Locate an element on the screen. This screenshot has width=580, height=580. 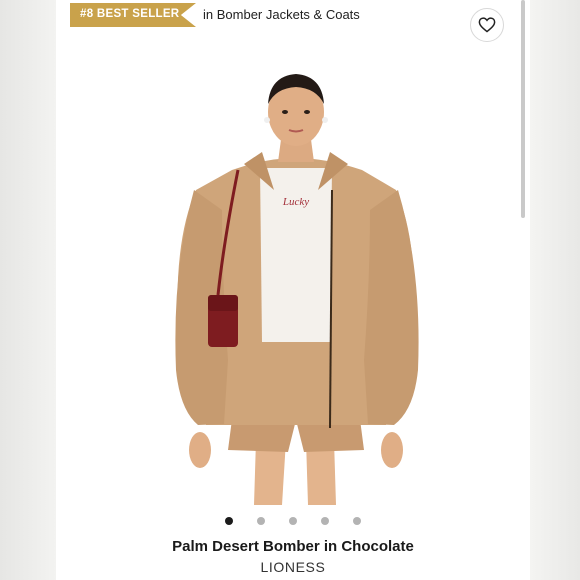
product-brand: LIONESS is located at coordinates (293, 567).